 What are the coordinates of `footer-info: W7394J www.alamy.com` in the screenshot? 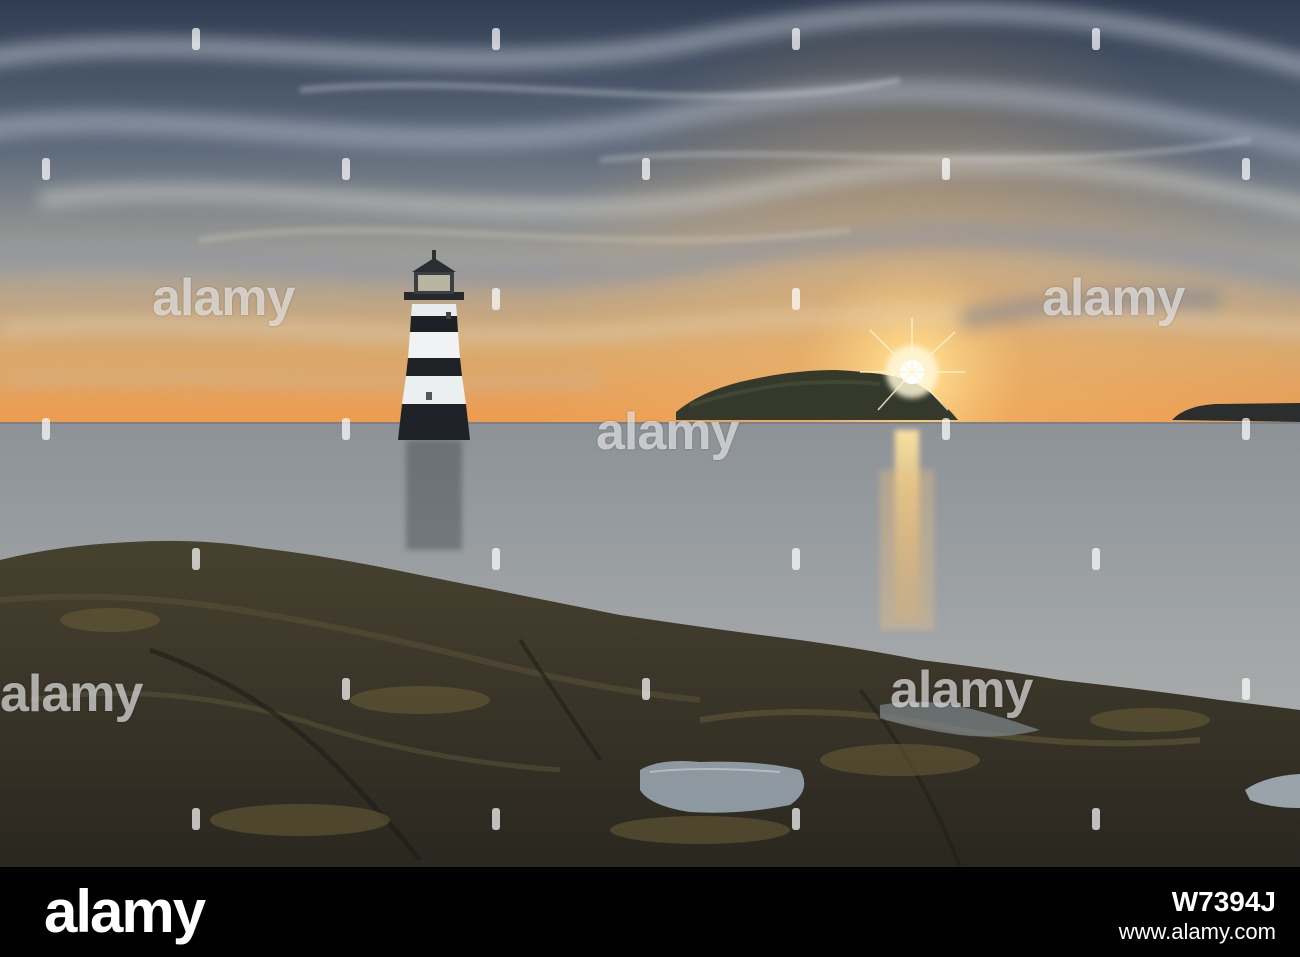 It's located at (1197, 917).